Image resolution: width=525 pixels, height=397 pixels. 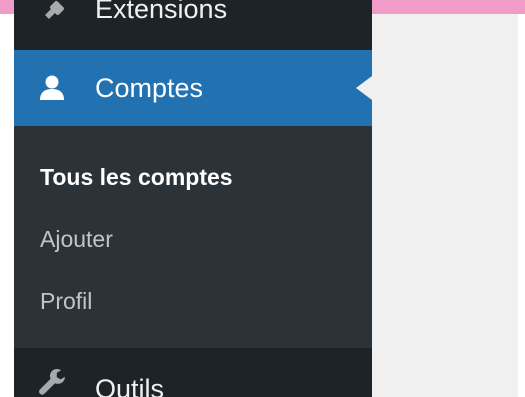 What do you see at coordinates (149, 88) in the screenshot?
I see `sidebar-item-label: Comptes` at bounding box center [149, 88].